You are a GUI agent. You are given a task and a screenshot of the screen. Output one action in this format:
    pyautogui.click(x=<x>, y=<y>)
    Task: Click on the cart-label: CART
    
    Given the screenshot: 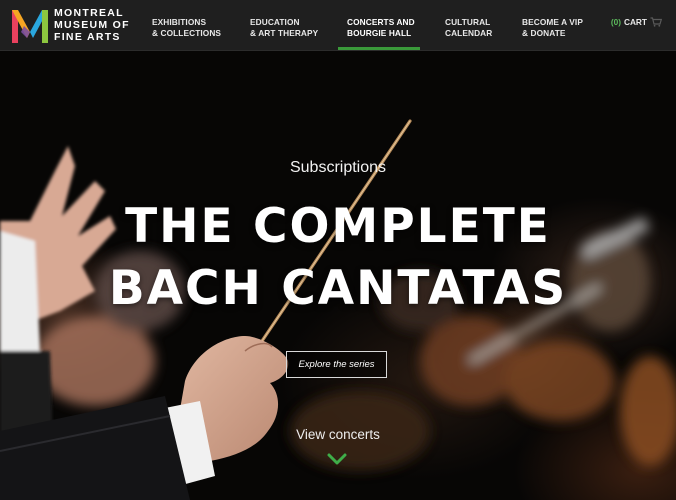 What is the action you would take?
    pyautogui.click(x=635, y=22)
    